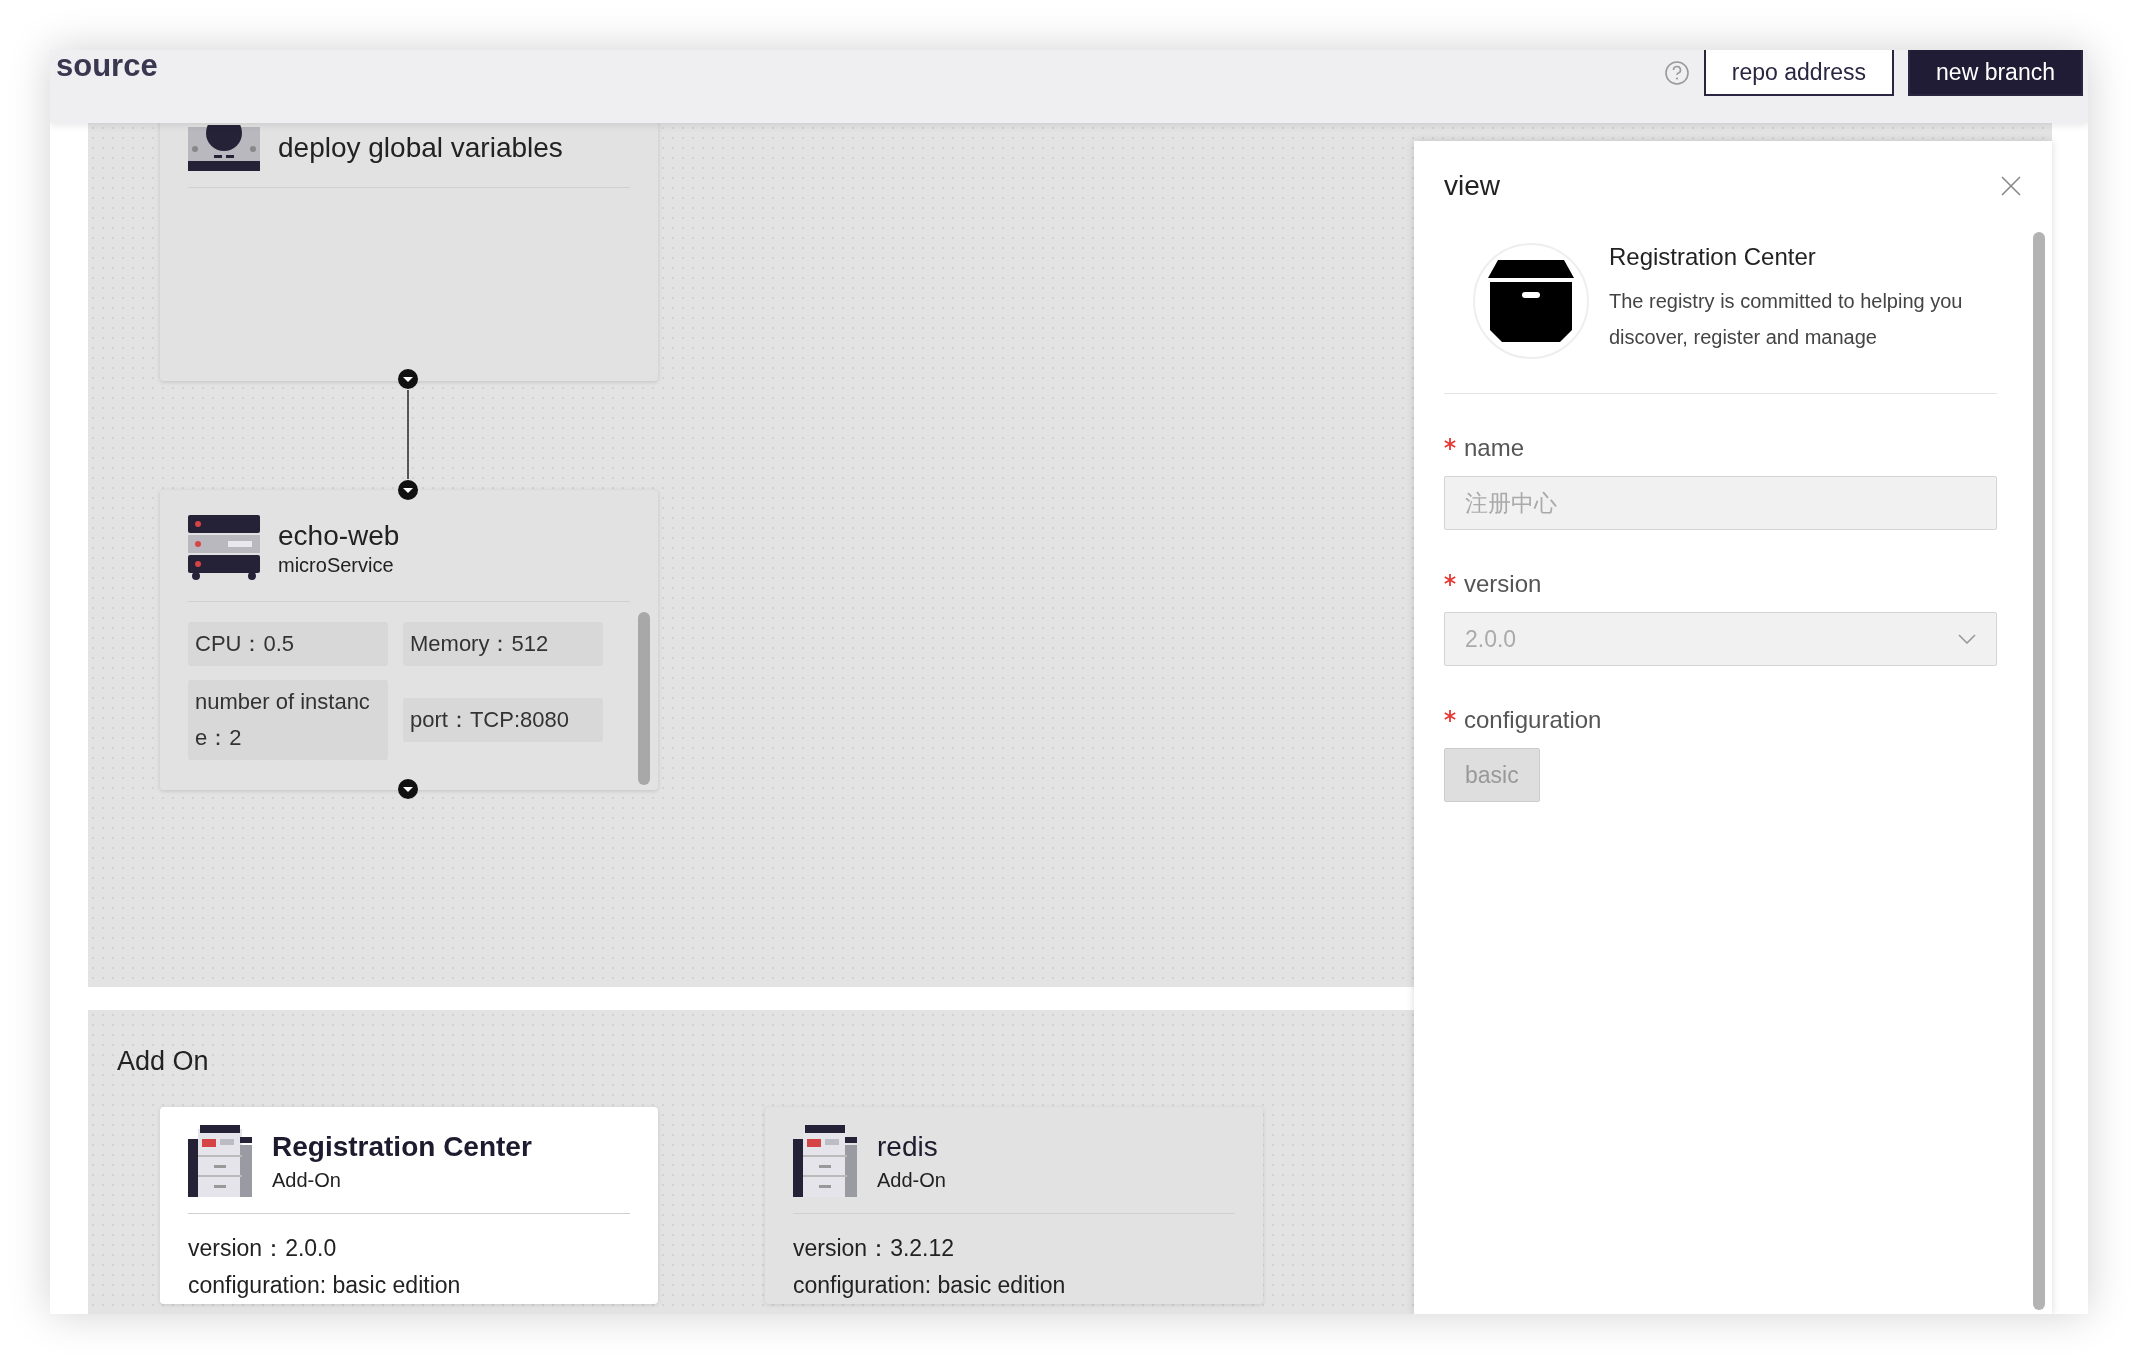  Describe the element at coordinates (339, 535) in the screenshot. I see `node-title: echo-web` at that location.